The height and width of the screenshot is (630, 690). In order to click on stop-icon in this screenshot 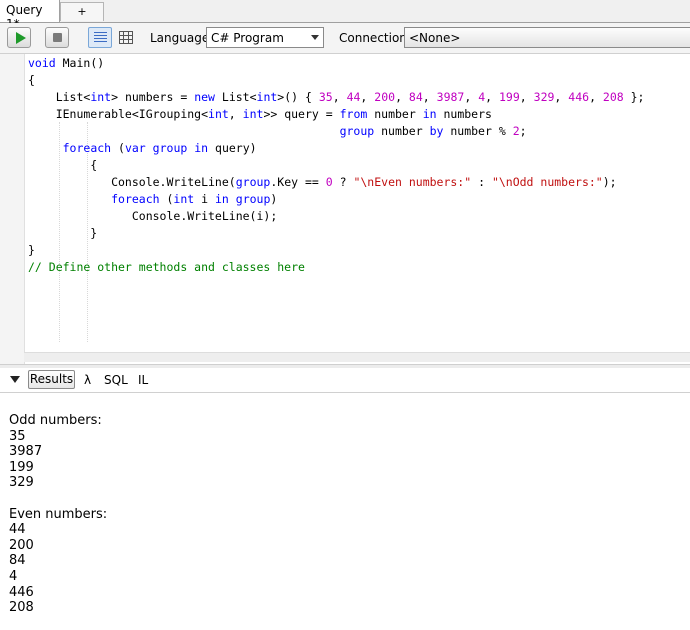, I will do `click(57, 37)`.